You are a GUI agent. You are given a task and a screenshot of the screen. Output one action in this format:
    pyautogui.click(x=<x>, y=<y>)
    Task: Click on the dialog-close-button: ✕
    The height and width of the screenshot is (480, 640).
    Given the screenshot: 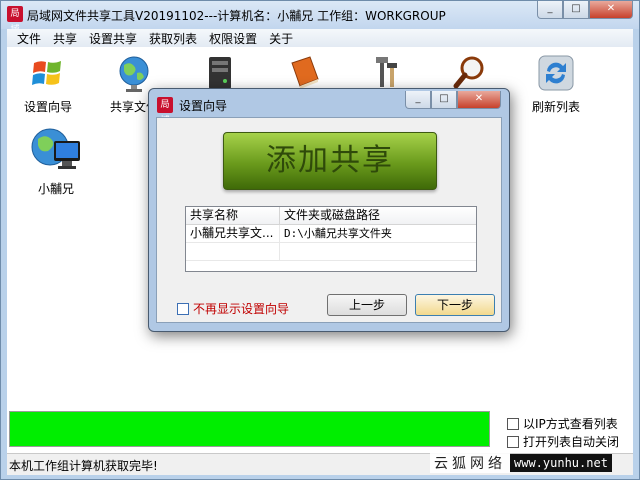 What is the action you would take?
    pyautogui.click(x=479, y=100)
    